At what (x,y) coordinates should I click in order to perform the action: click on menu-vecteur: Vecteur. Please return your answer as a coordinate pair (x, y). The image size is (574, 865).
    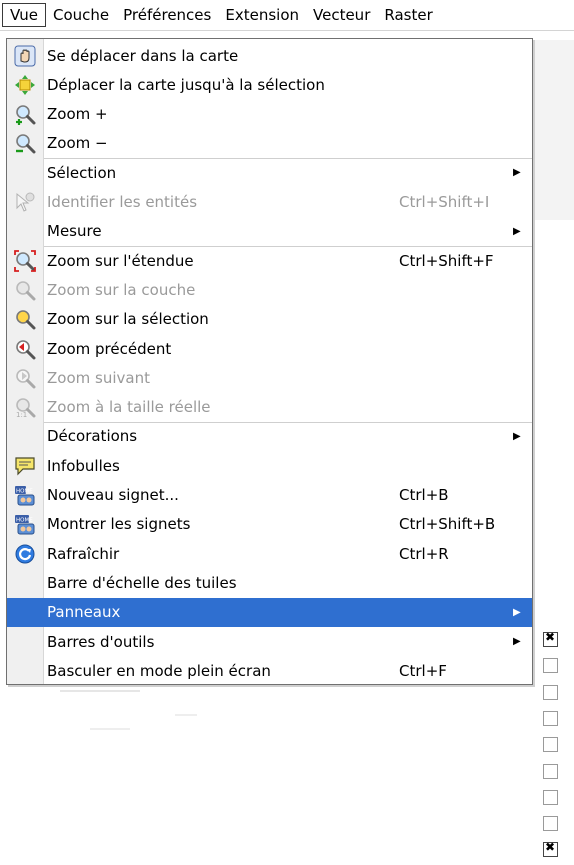
    Looking at the image, I should click on (341, 15).